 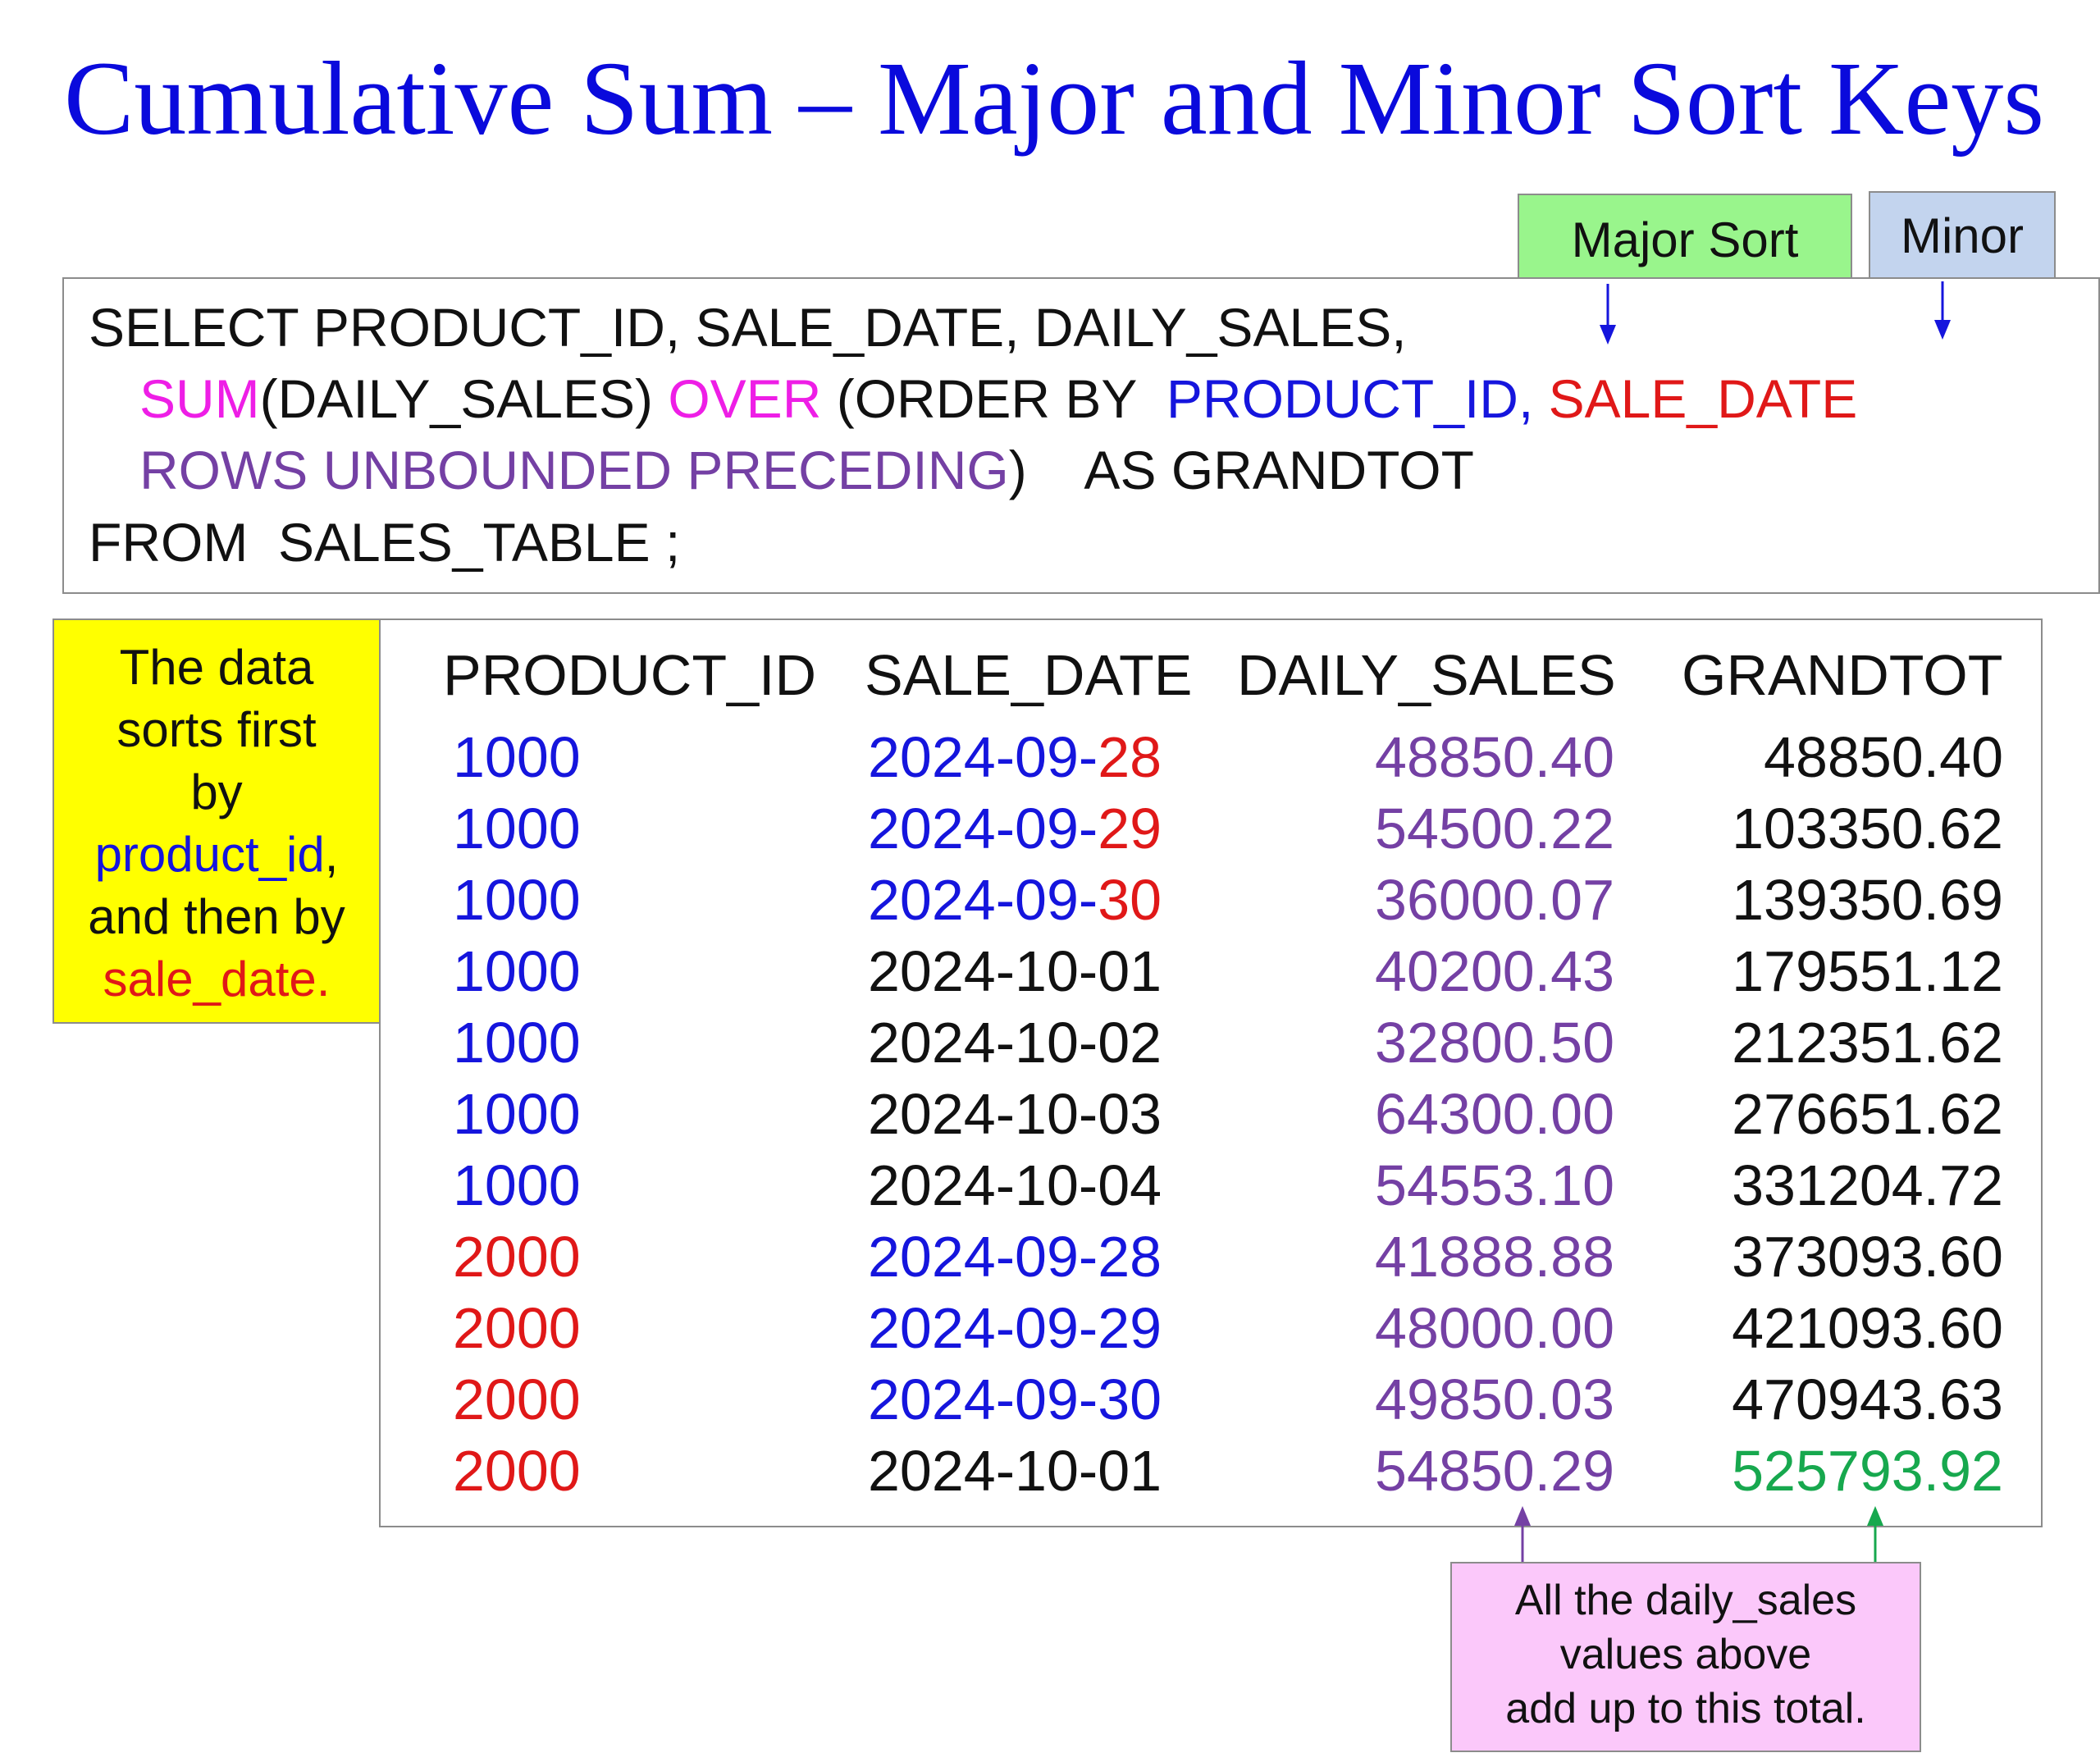 I want to click on major-sort-arrow, so click(x=1608, y=314).